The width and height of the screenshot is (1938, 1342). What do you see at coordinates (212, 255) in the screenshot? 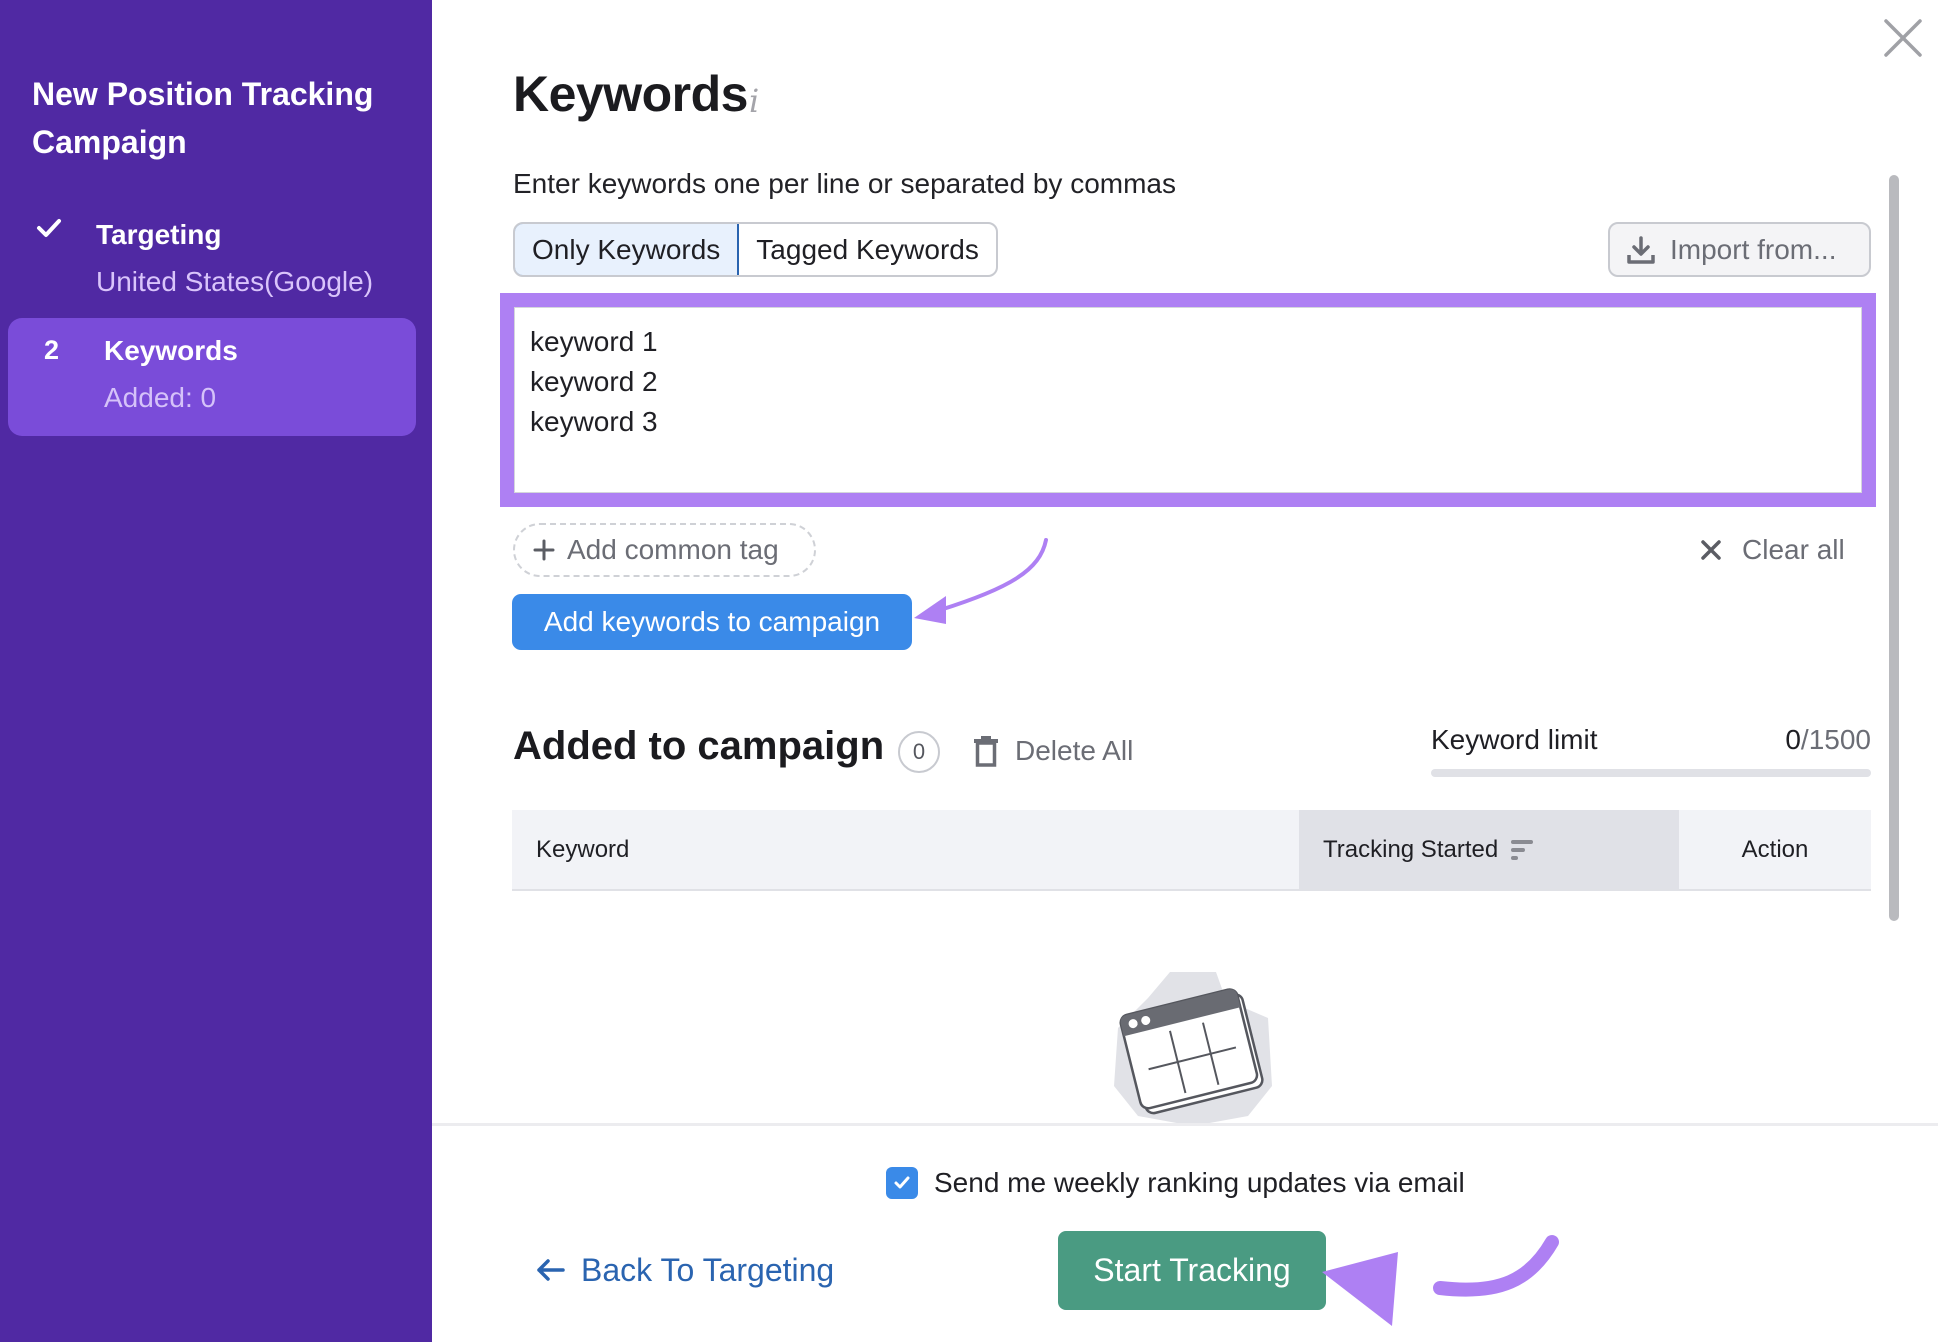
I see `sidebar-step-targeting: Targeting United States(Google)` at bounding box center [212, 255].